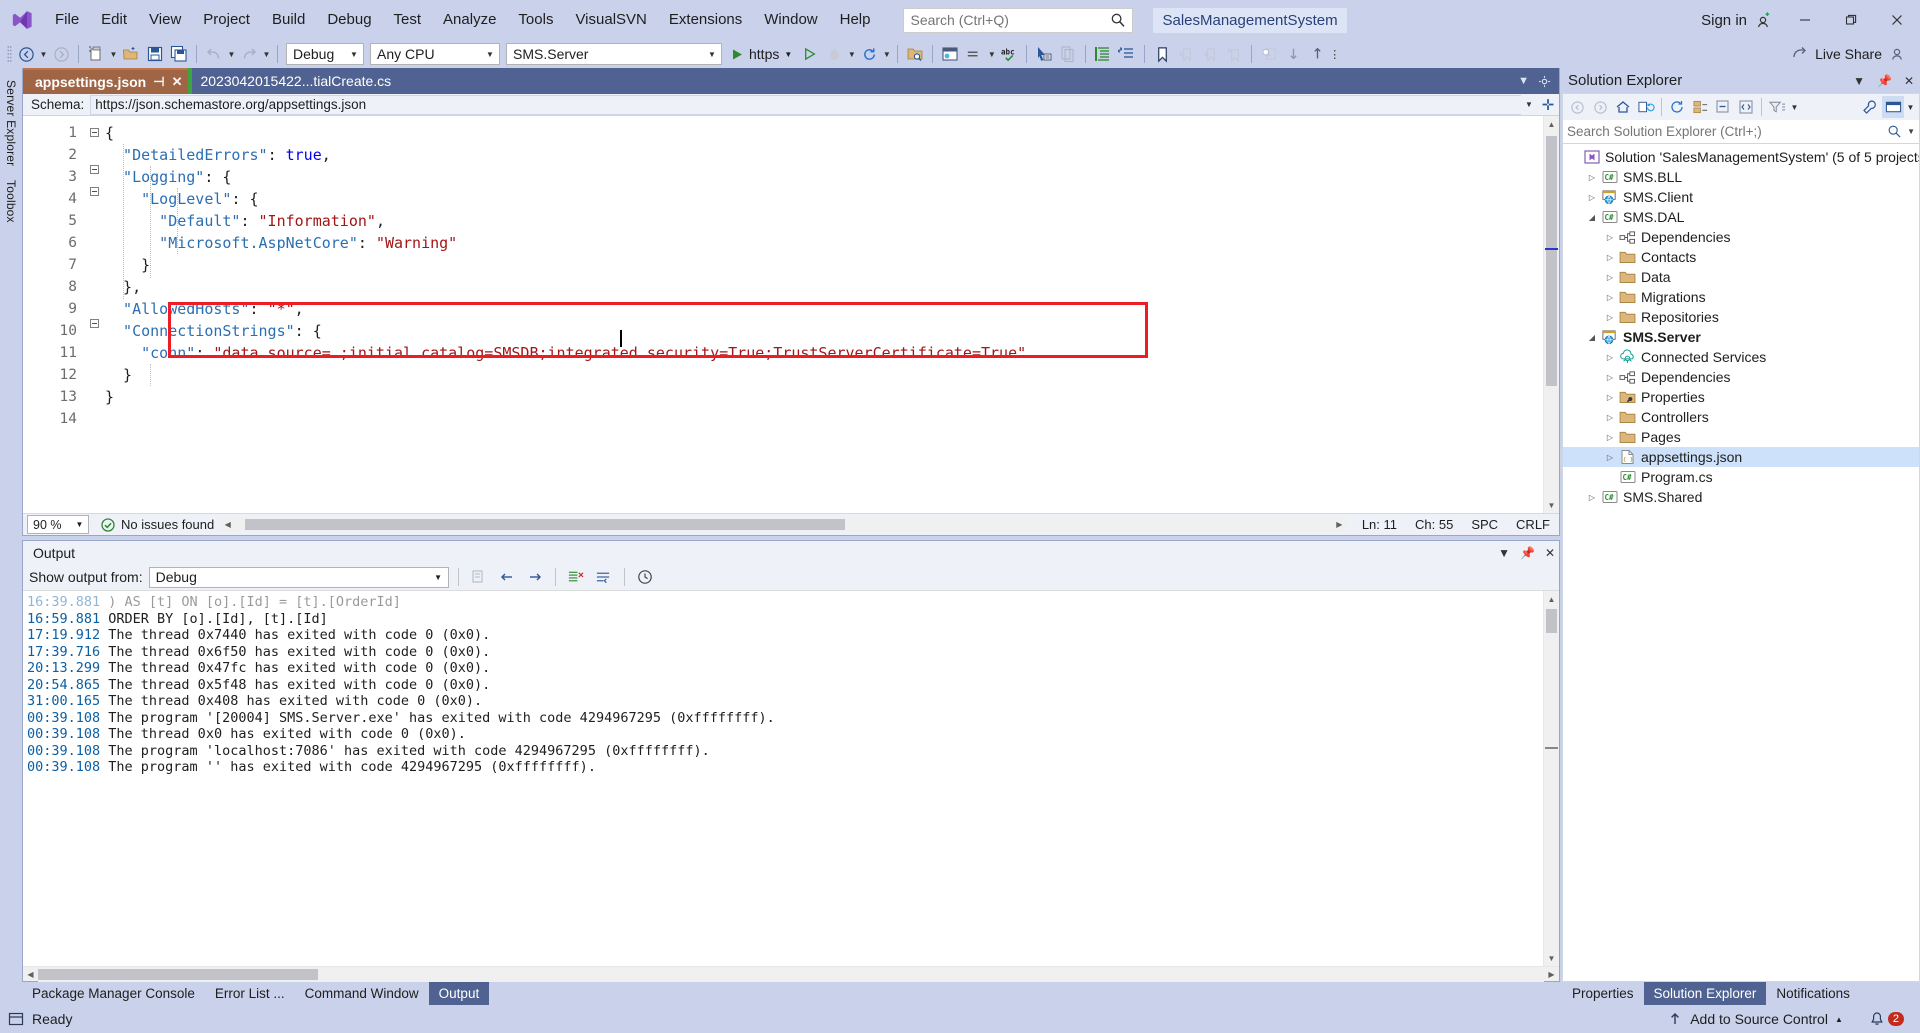  What do you see at coordinates (157, 524) in the screenshot?
I see `issues-indicator: No issues found` at bounding box center [157, 524].